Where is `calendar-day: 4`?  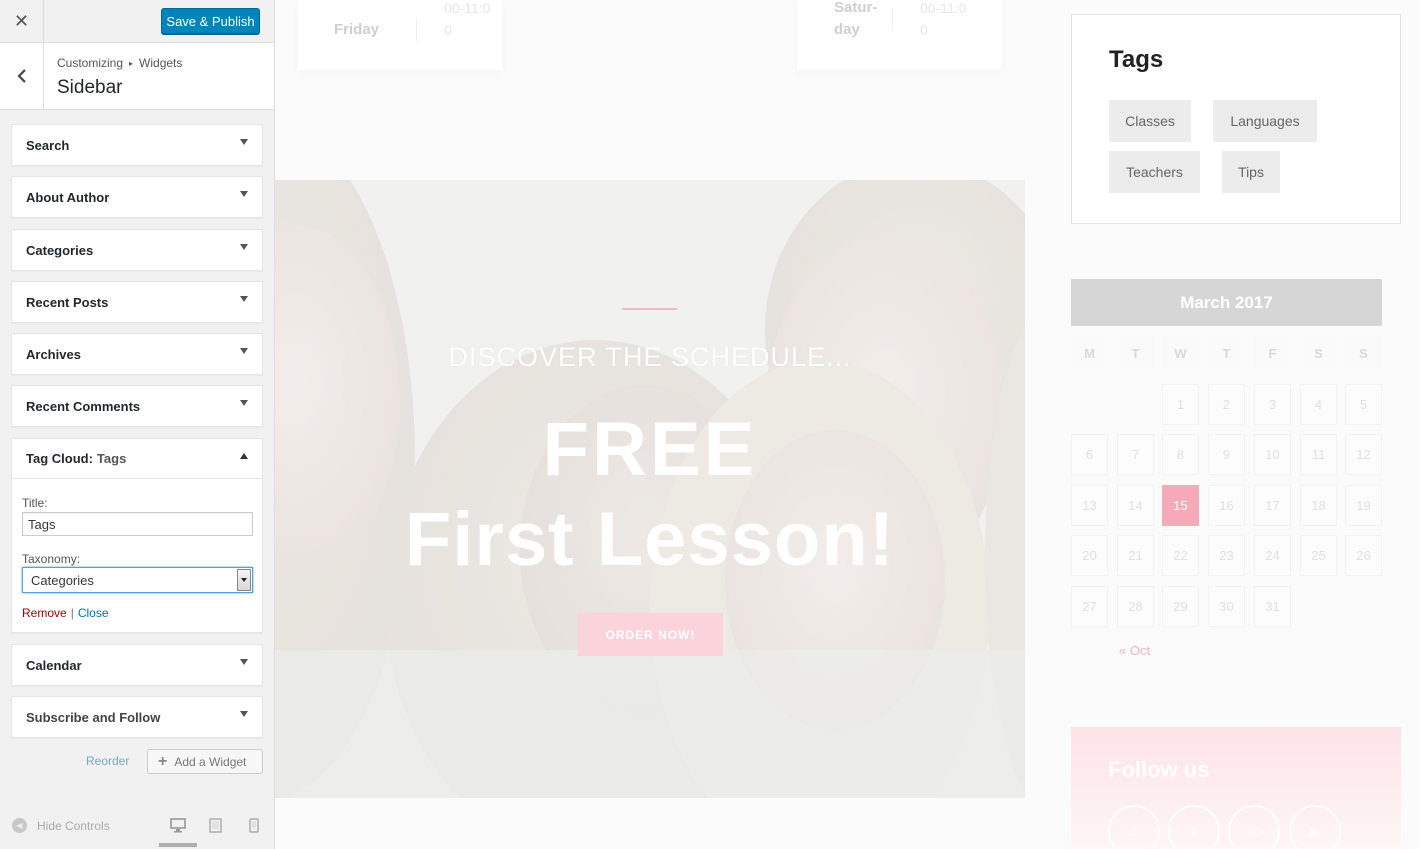 calendar-day: 4 is located at coordinates (1318, 404).